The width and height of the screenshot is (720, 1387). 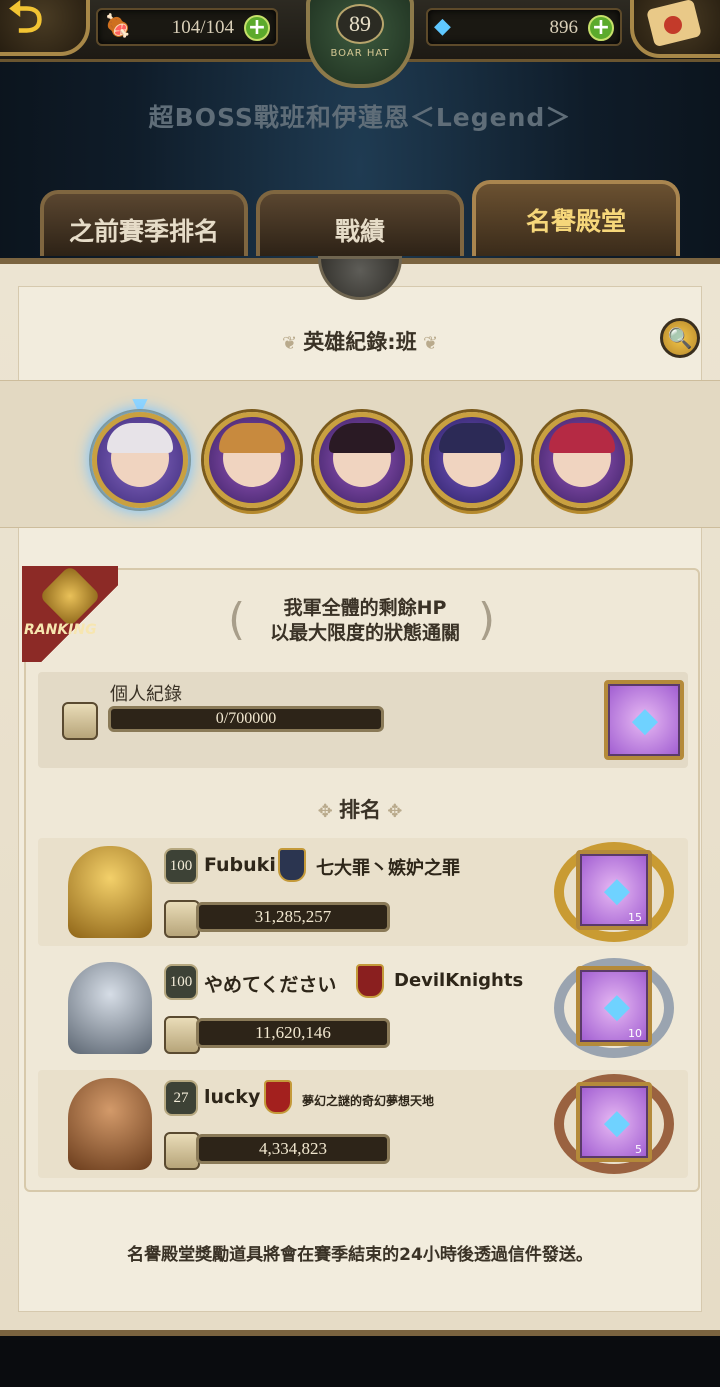 What do you see at coordinates (635, 917) in the screenshot?
I see `reward-quantity: 15` at bounding box center [635, 917].